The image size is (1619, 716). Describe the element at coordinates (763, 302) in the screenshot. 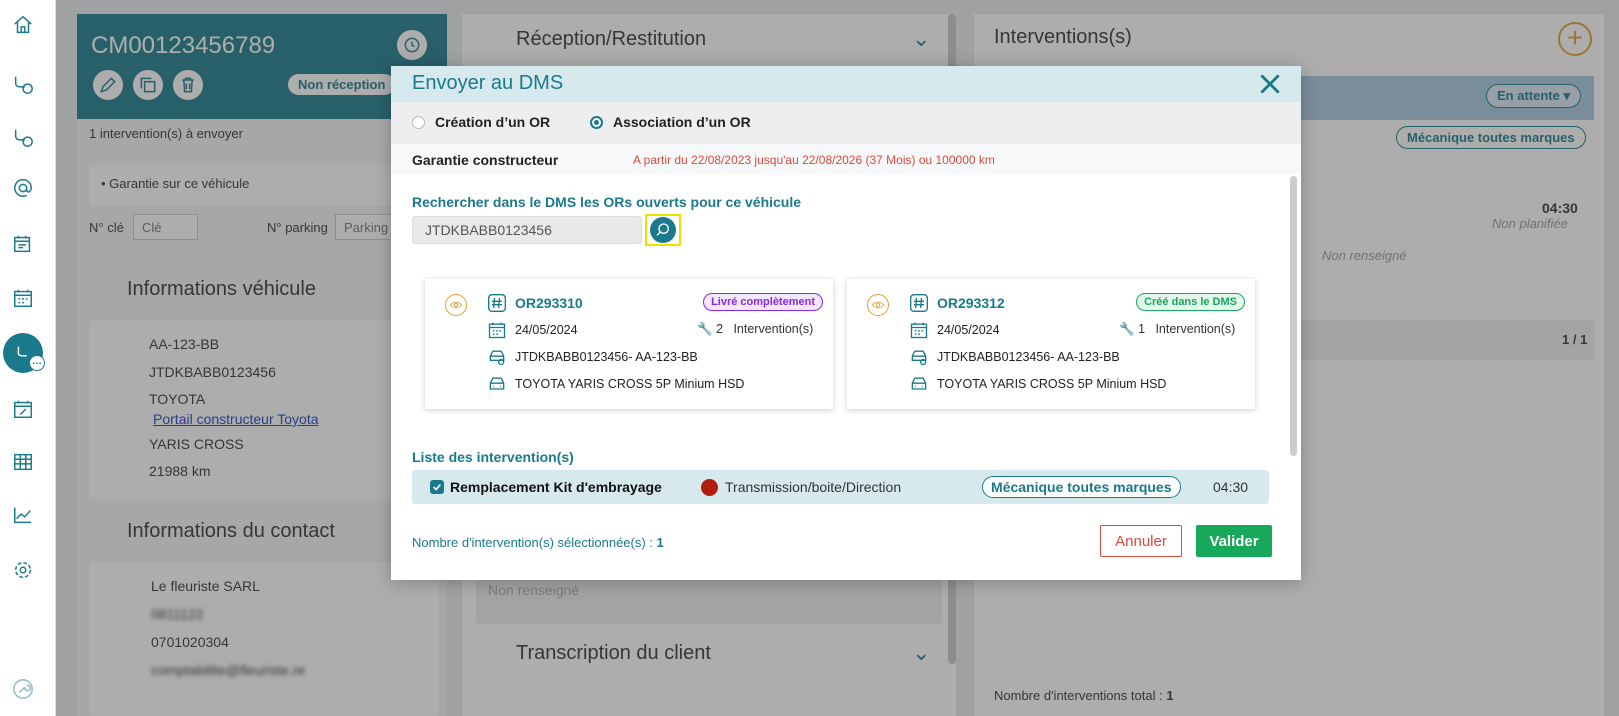

I see `or-status-badge: Livré complètement` at that location.